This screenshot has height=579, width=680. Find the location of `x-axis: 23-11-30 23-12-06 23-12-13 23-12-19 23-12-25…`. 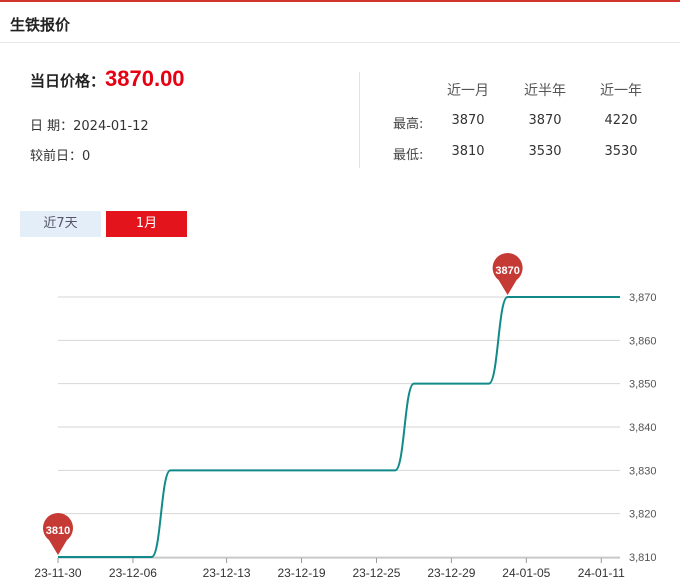

x-axis: 23-11-30 23-12-06 23-12-13 23-12-19 23-12-25… is located at coordinates (329, 568).